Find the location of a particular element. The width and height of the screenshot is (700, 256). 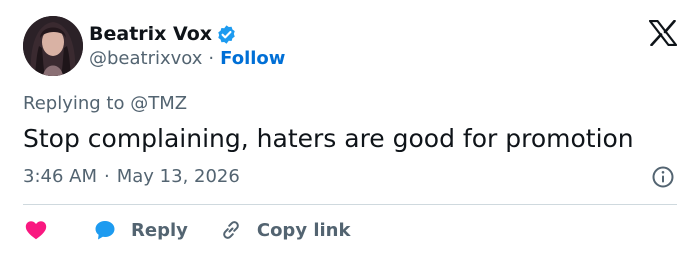

replying-to-line: Replying to @TMZ is located at coordinates (105, 104).